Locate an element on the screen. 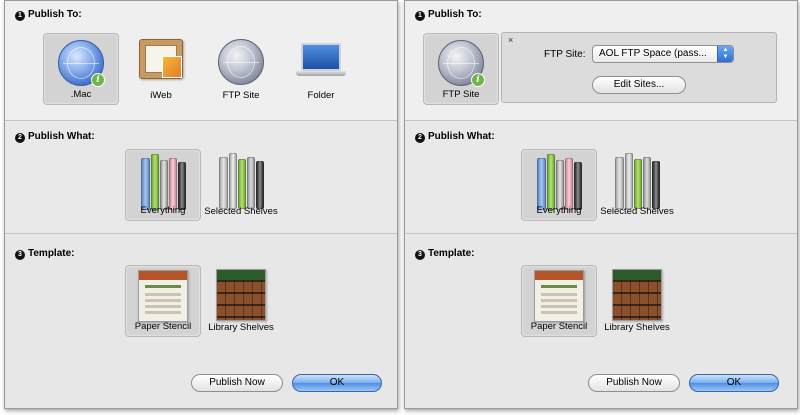  ftp-site-select: AOL FTP Space (pass... ▲ ▼ is located at coordinates (663, 54).